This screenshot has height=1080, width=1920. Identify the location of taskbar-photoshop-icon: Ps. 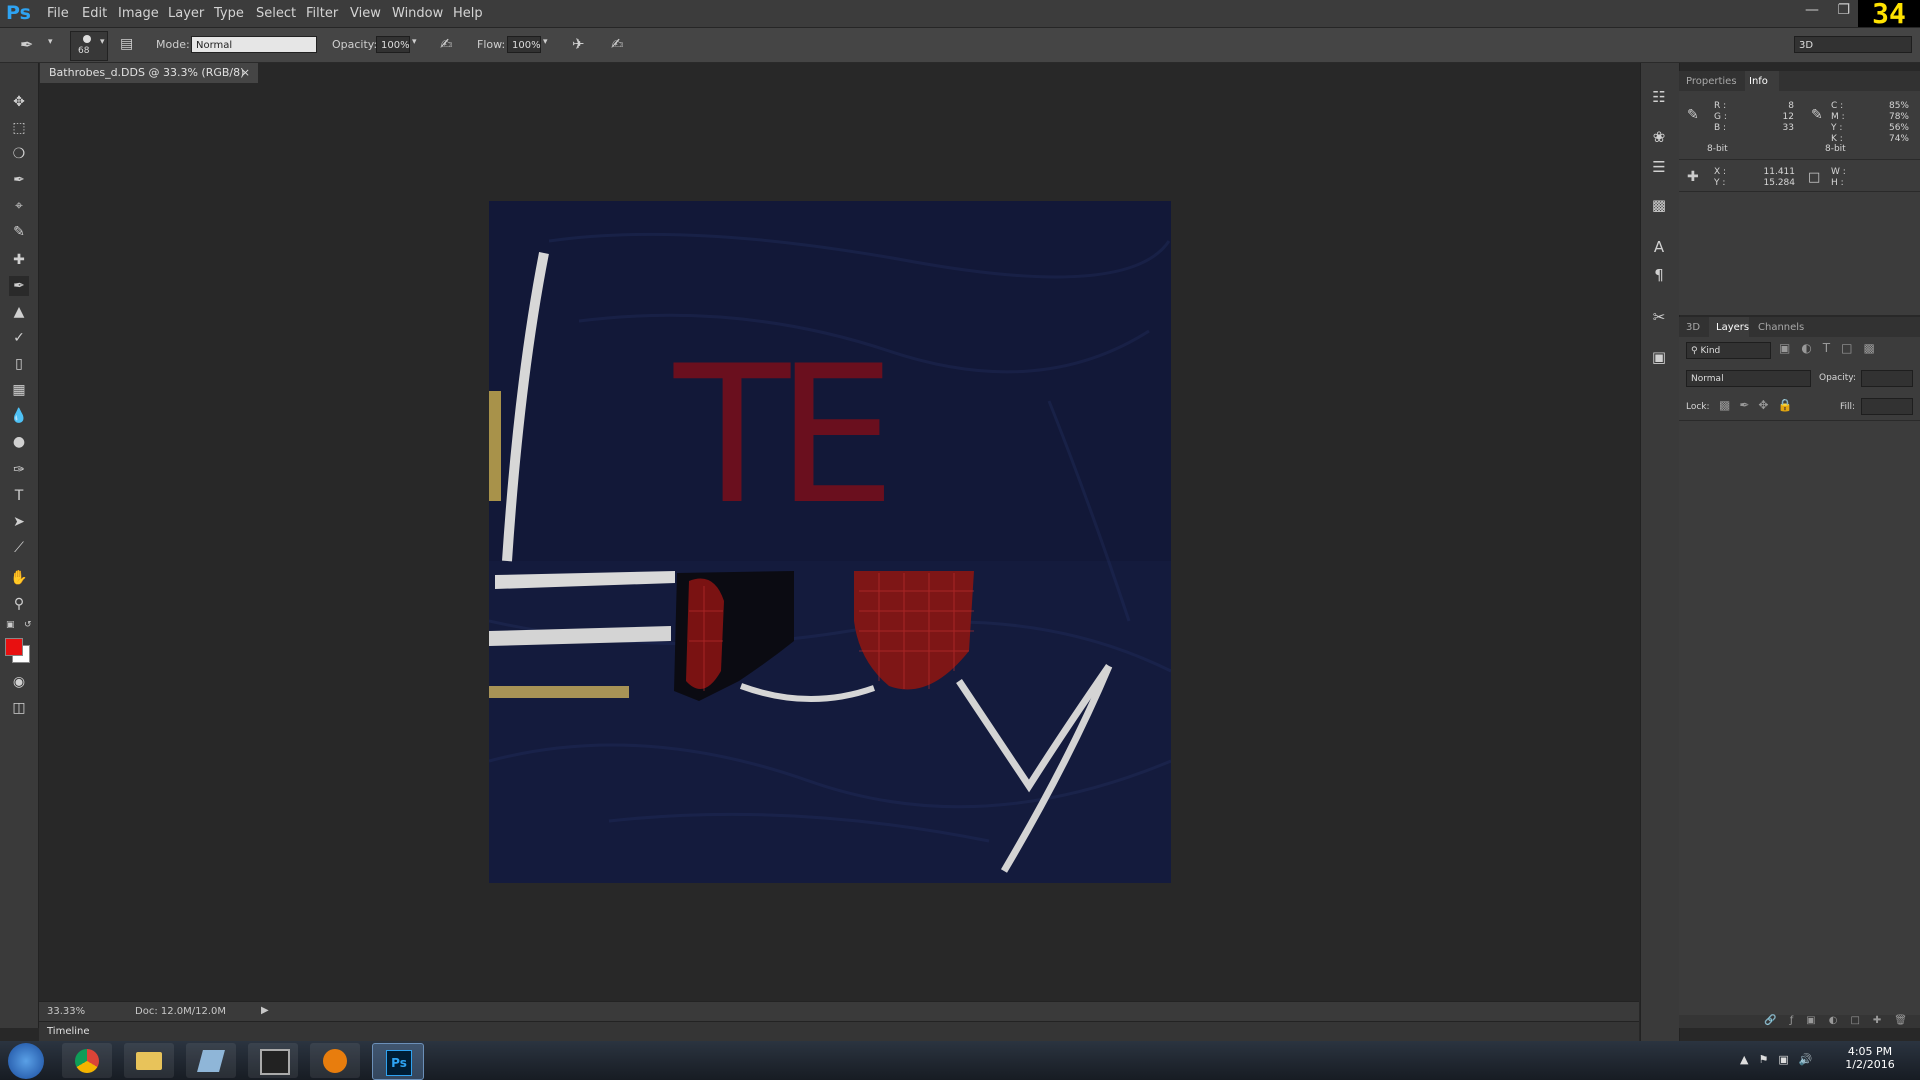
(398, 1061).